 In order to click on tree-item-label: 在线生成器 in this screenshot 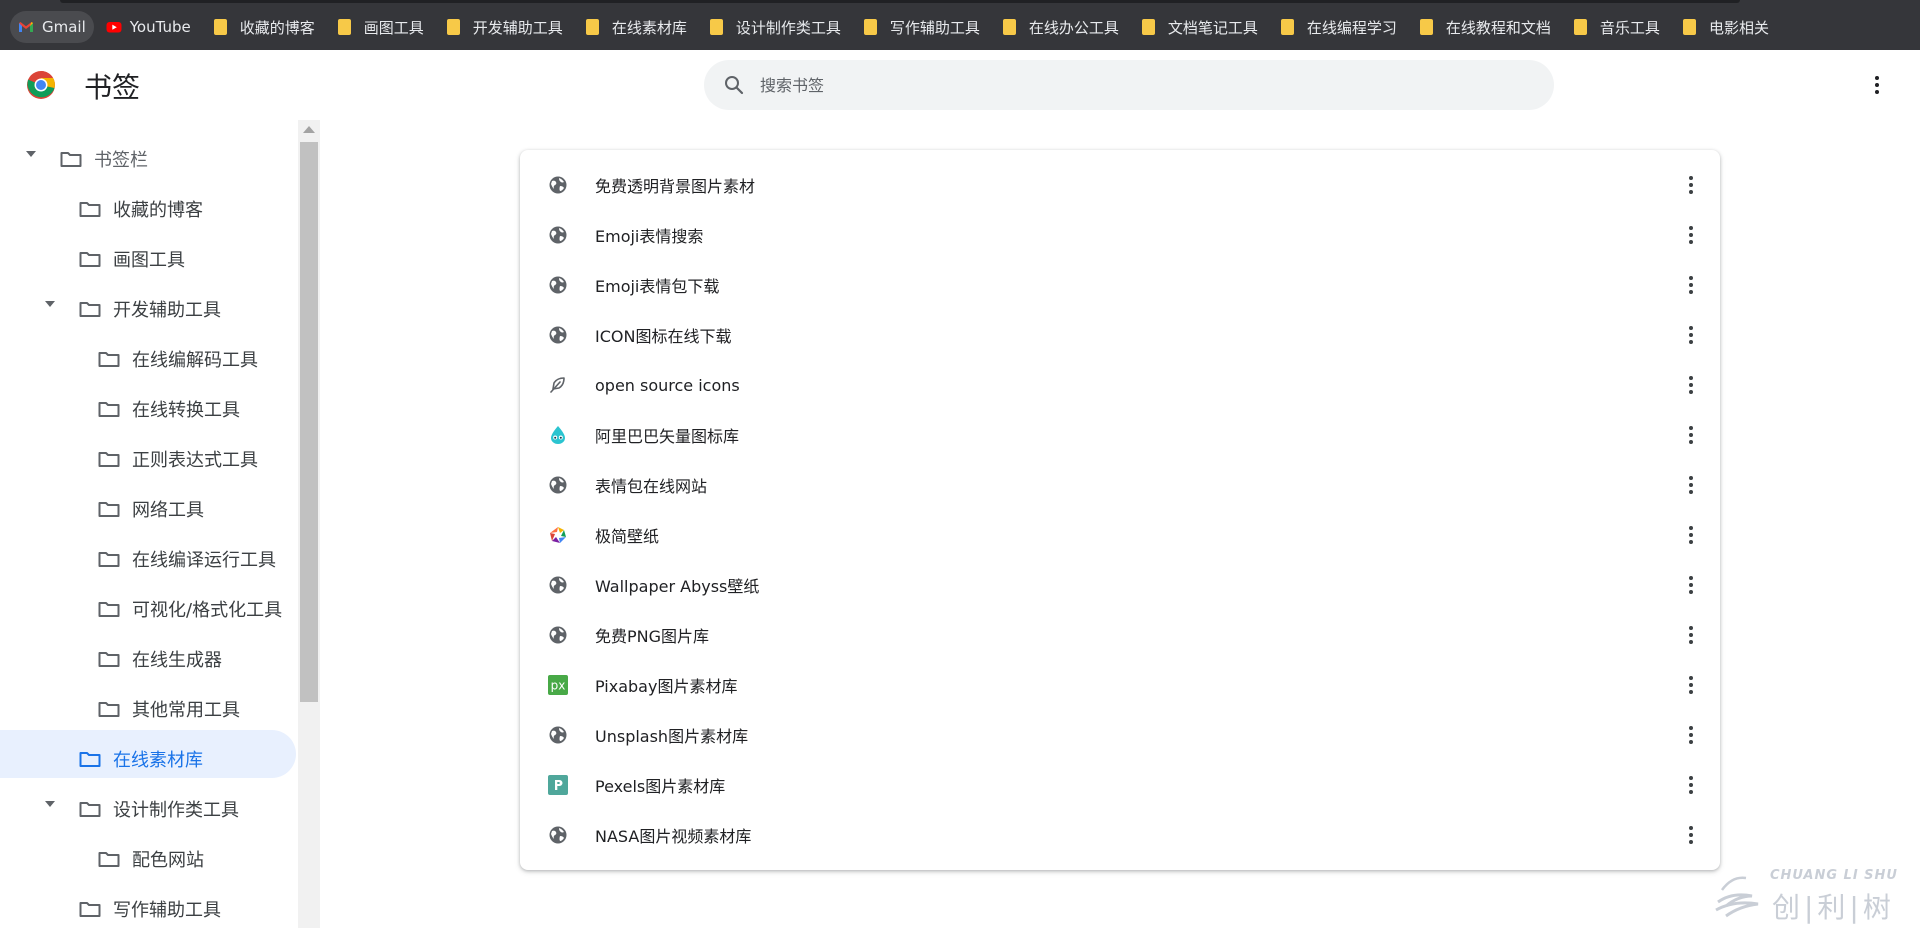, I will do `click(177, 660)`.